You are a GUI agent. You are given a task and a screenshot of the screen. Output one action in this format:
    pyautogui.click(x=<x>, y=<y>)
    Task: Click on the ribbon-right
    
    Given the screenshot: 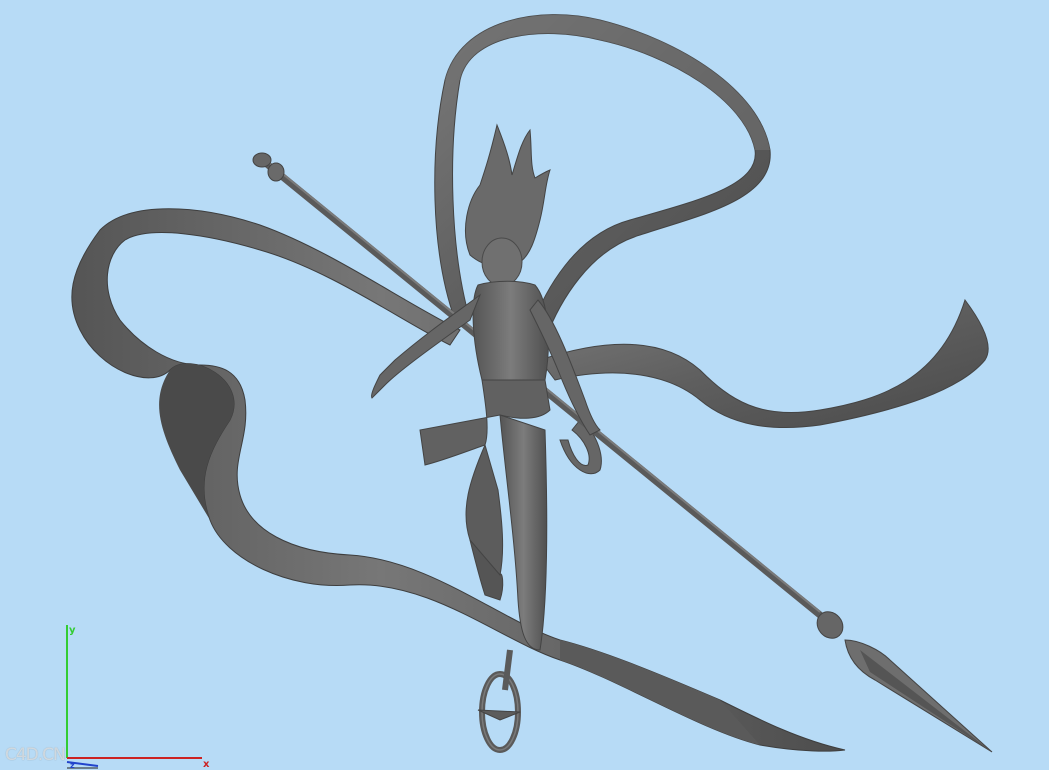 What is the action you would take?
    pyautogui.click(x=764, y=386)
    